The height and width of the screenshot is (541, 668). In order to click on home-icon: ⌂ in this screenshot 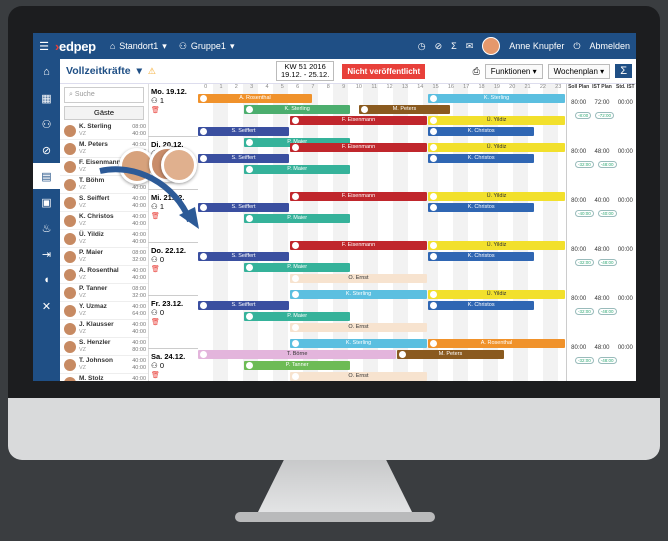, I will do `click(46, 72)`.